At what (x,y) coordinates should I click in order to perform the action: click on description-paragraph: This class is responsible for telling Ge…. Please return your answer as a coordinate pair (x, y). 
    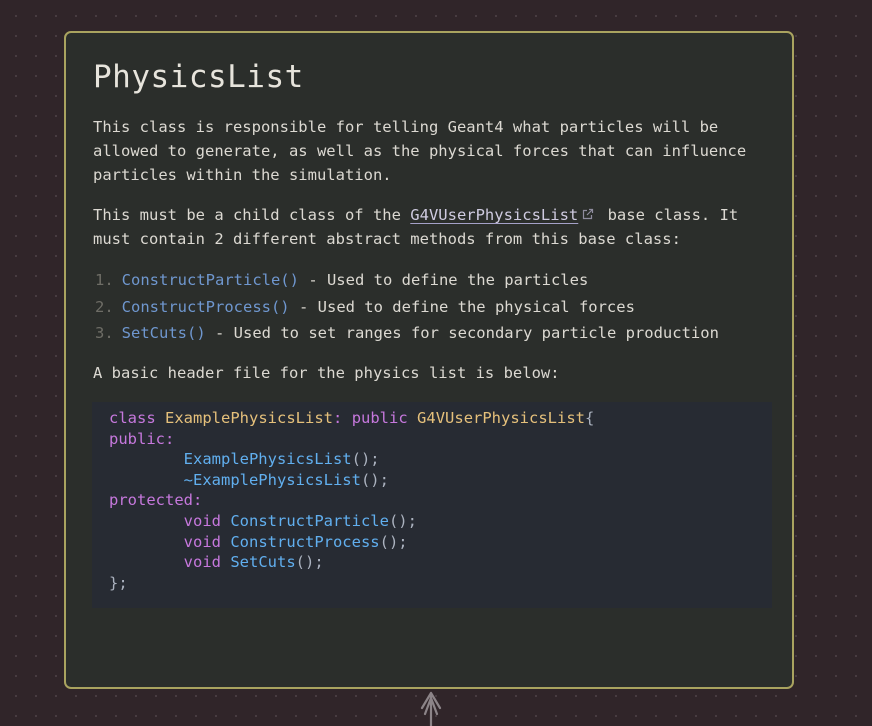
    Looking at the image, I should click on (420, 151).